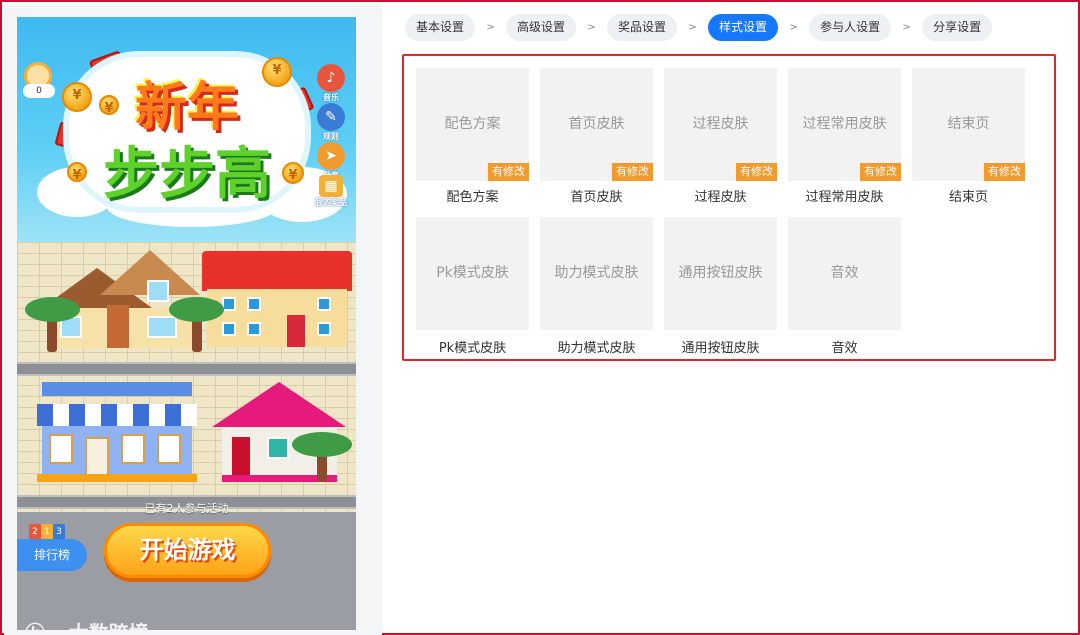 The width and height of the screenshot is (1080, 635). I want to click on gift-icon: ▦, so click(331, 186).